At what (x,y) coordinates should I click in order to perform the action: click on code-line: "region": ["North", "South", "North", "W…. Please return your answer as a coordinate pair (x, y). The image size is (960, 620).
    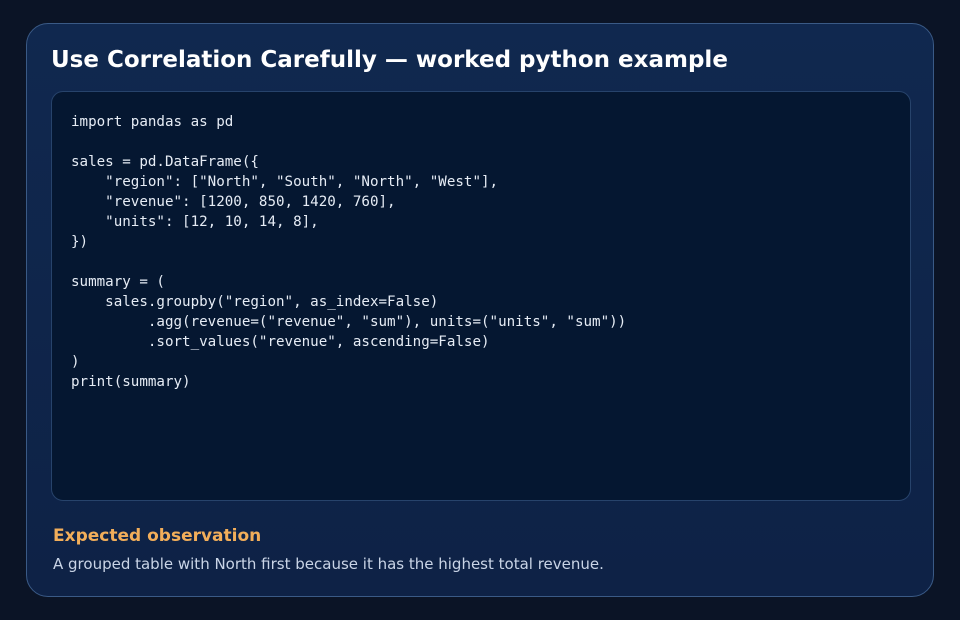
    Looking at the image, I should click on (285, 182).